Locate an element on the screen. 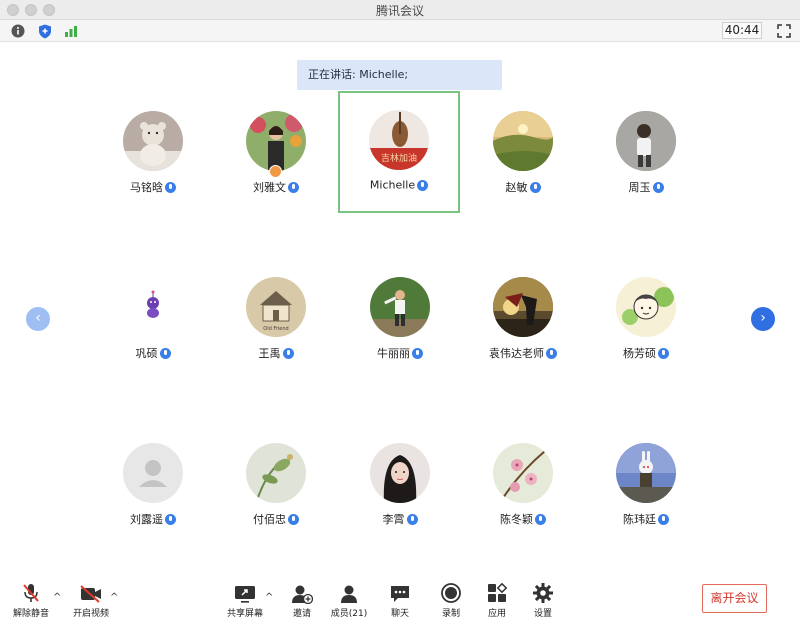 The width and height of the screenshot is (800, 620). share-options-caret: ^ is located at coordinates (269, 597).